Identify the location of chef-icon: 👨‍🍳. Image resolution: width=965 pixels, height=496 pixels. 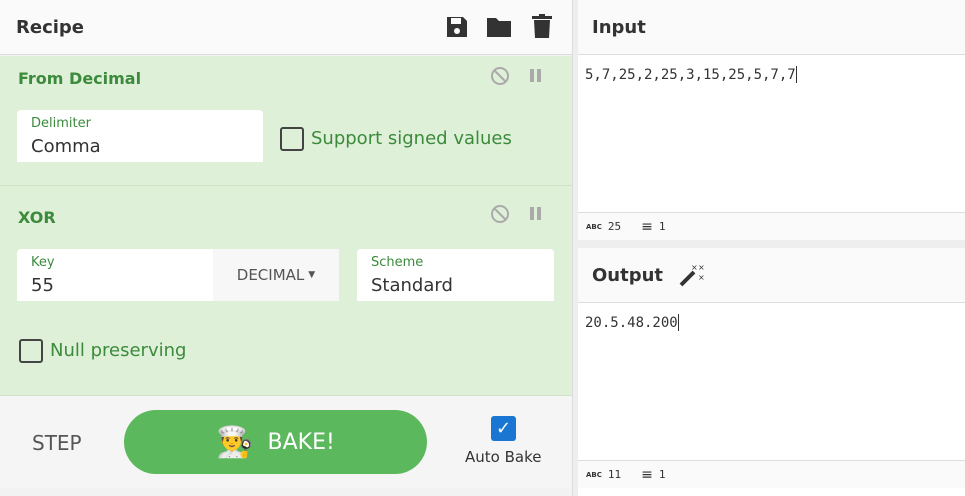
(235, 442).